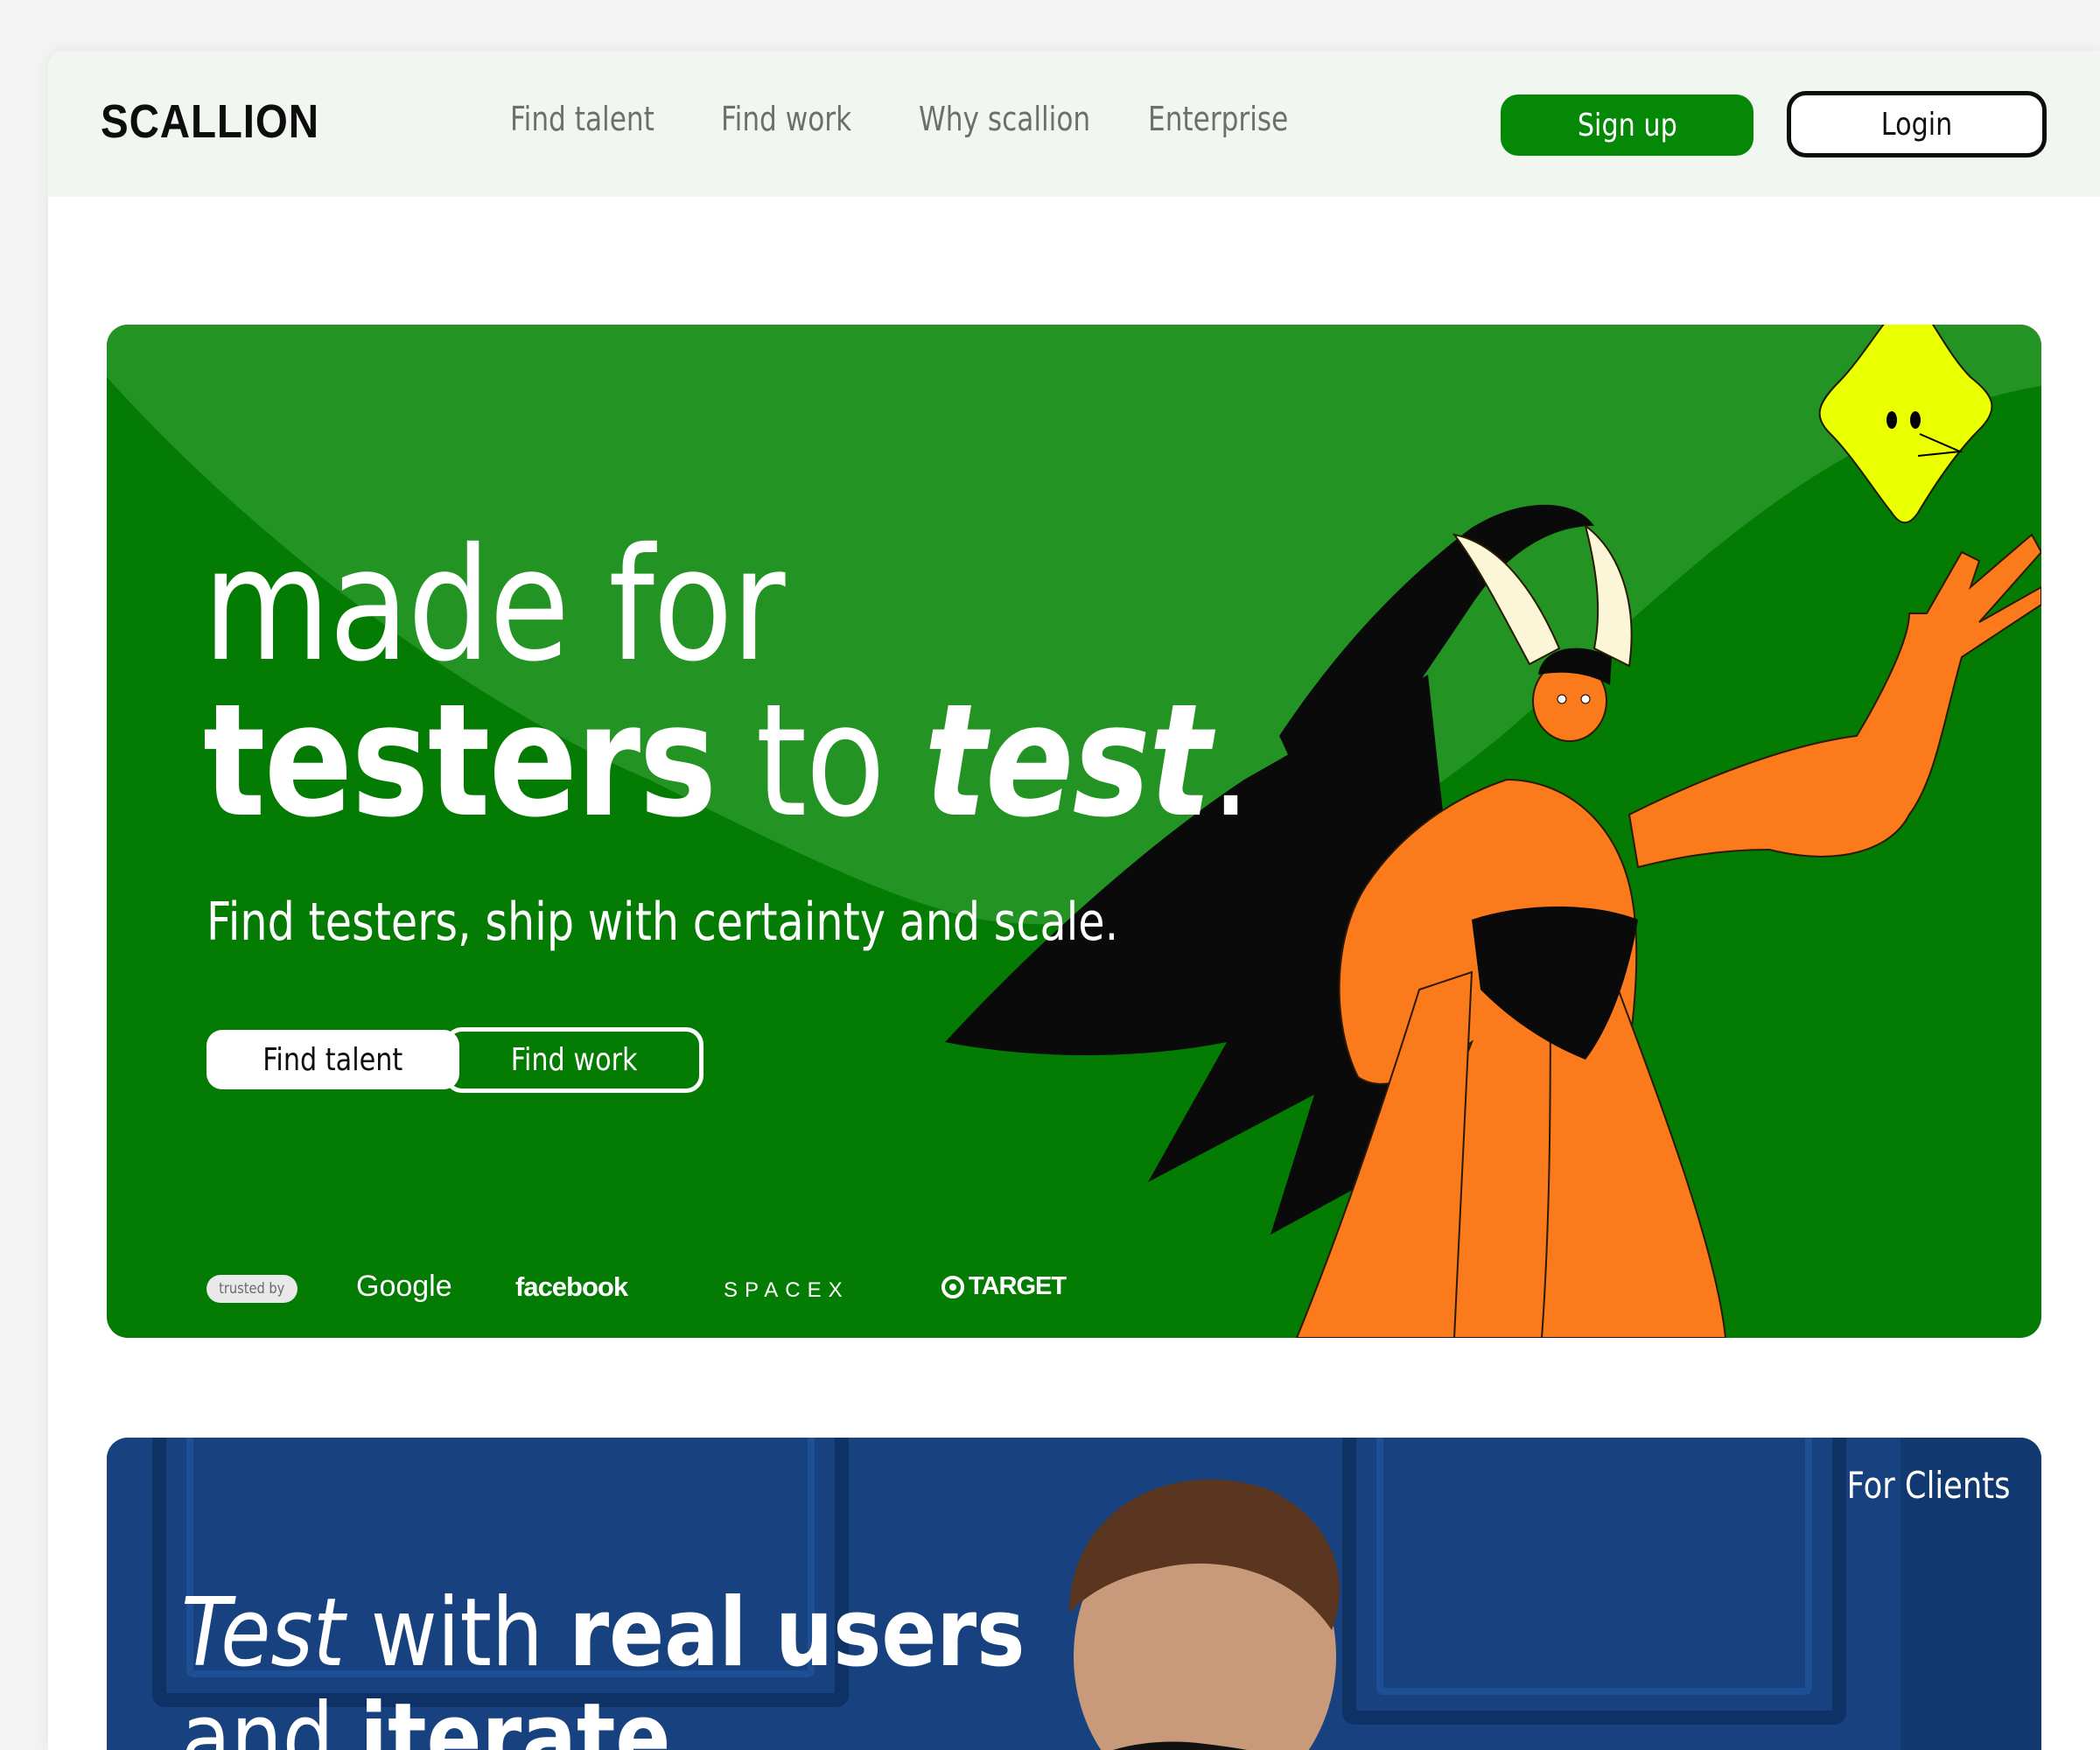  What do you see at coordinates (582, 119) in the screenshot?
I see `nav-link-find-talent: Find talent` at bounding box center [582, 119].